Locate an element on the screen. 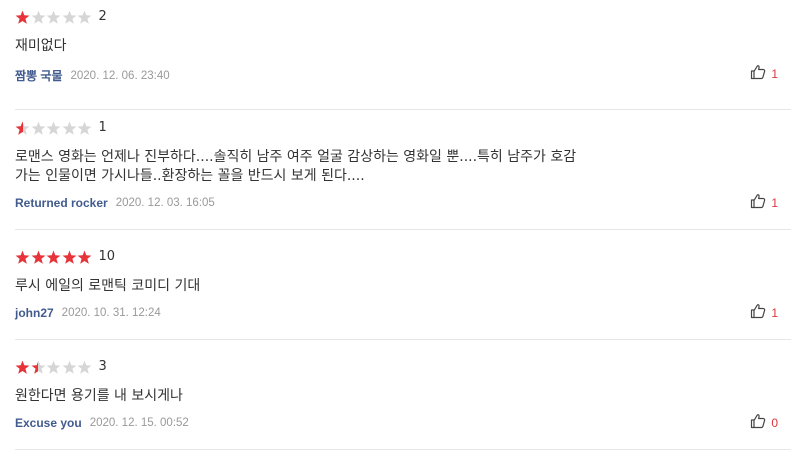 This screenshot has height=455, width=791. review-date: 2020. 12. 03. 16:05 is located at coordinates (165, 203).